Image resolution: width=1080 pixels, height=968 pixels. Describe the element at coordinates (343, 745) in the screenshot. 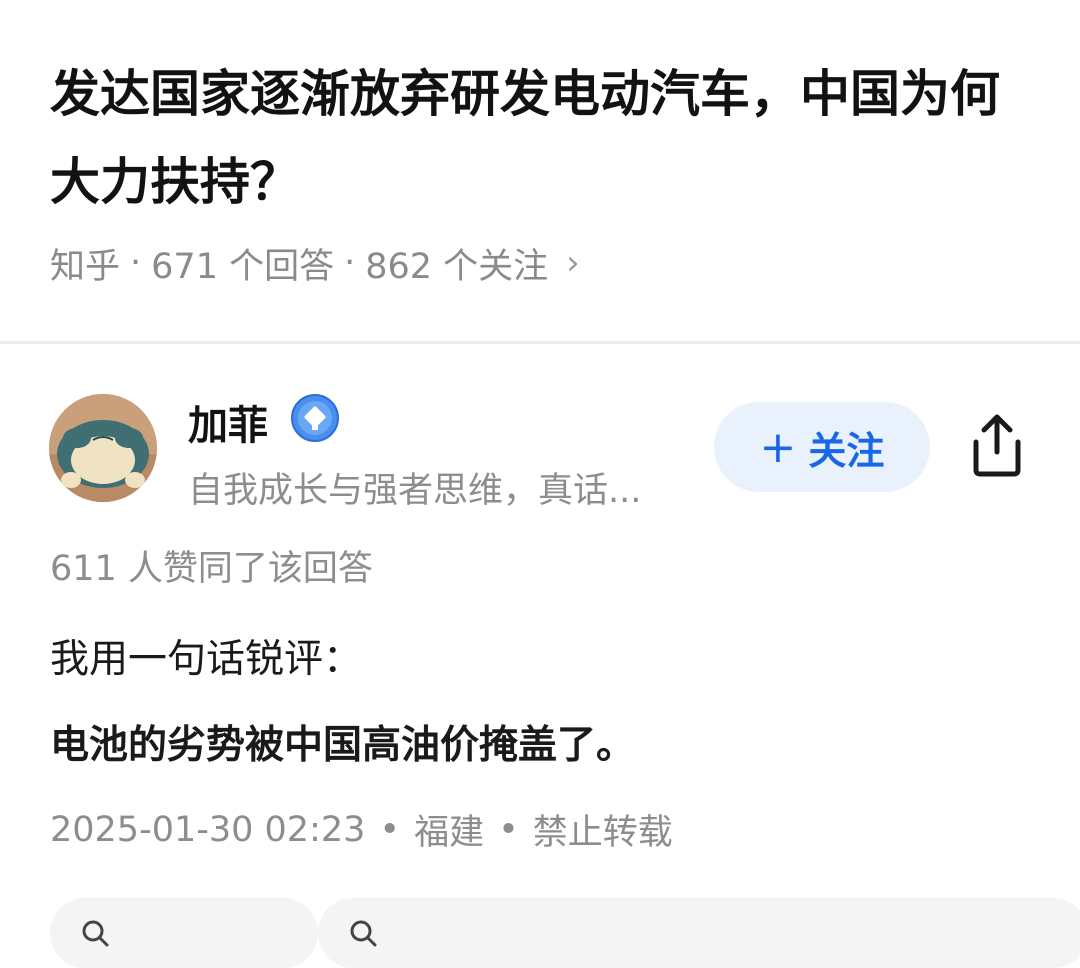

I see `answer-paragraph-bold: 电池的劣势被中国高油价掩盖了。` at that location.